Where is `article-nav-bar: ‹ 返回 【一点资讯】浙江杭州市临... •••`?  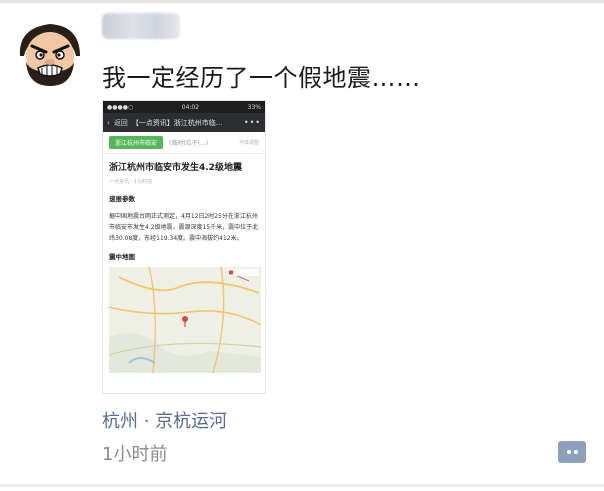
article-nav-bar: ‹ 返回 【一点资讯】浙江杭州市临... ••• is located at coordinates (184, 122).